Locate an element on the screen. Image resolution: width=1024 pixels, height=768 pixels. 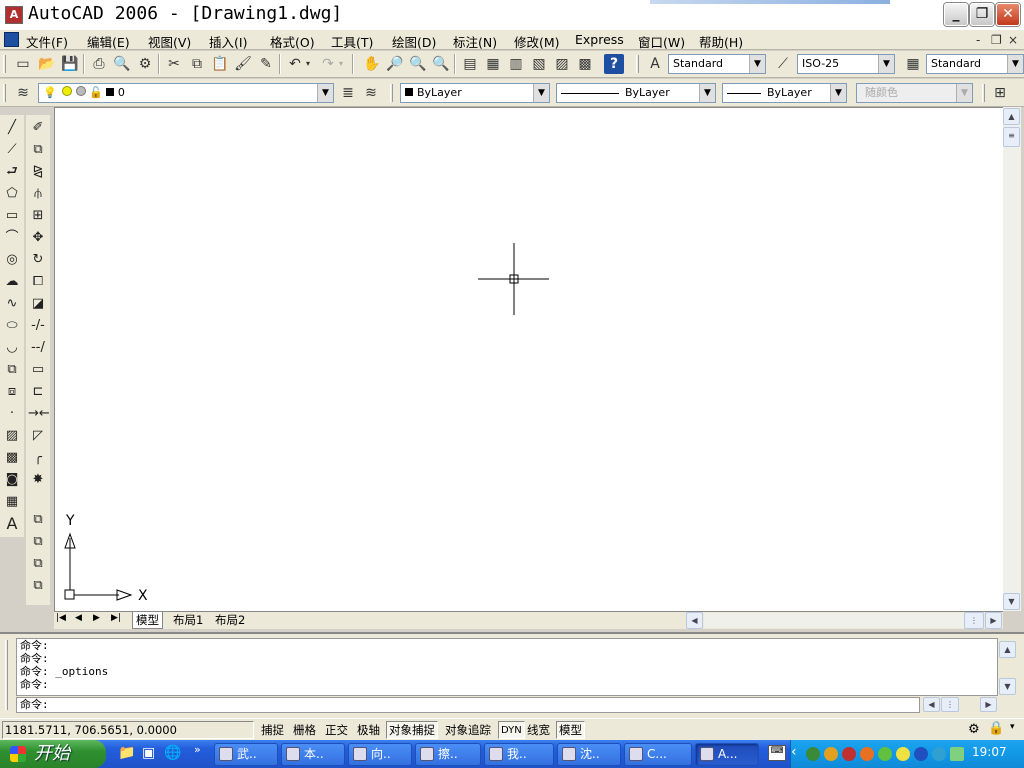
command-scroll-thumb: ⋮ is located at coordinates (950, 704).